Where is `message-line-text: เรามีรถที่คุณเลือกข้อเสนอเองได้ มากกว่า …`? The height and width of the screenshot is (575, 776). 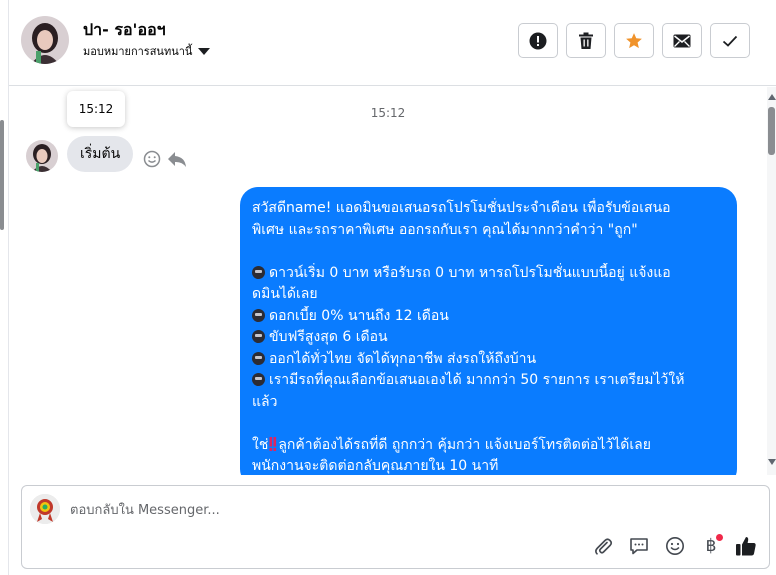 message-line-text: เรามีรถที่คุณเลือกข้อเสนอเองได้ มากกว่า … is located at coordinates (477, 380).